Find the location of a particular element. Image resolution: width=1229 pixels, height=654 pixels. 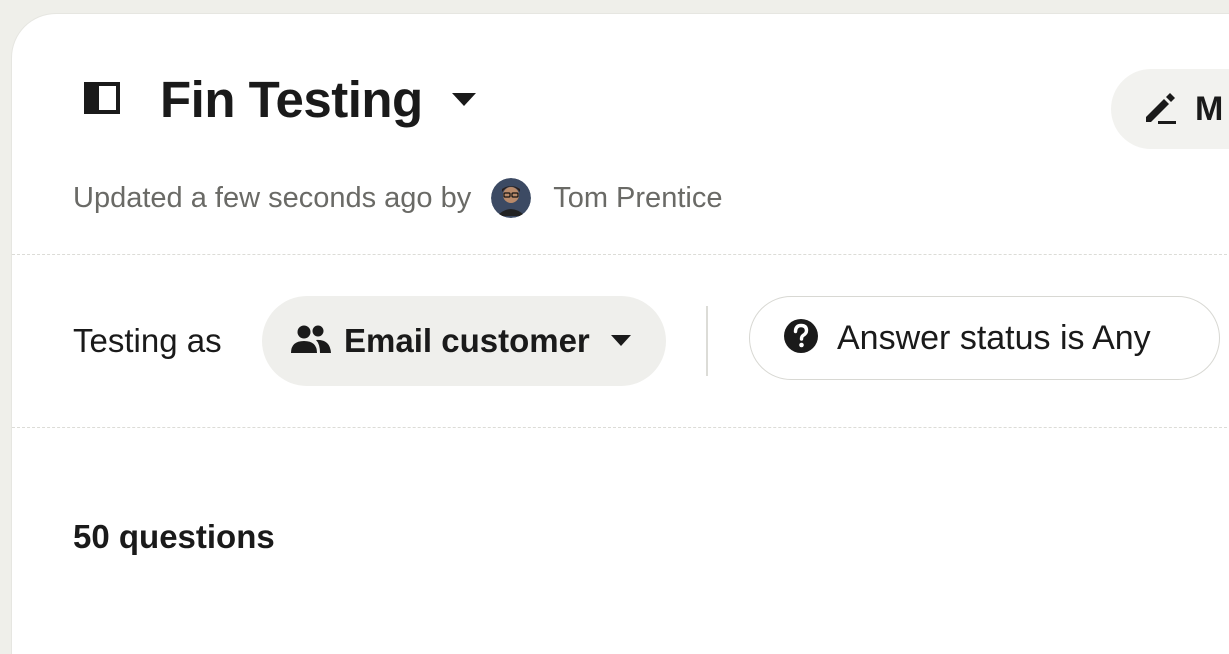

edit-button: M is located at coordinates (1170, 109).